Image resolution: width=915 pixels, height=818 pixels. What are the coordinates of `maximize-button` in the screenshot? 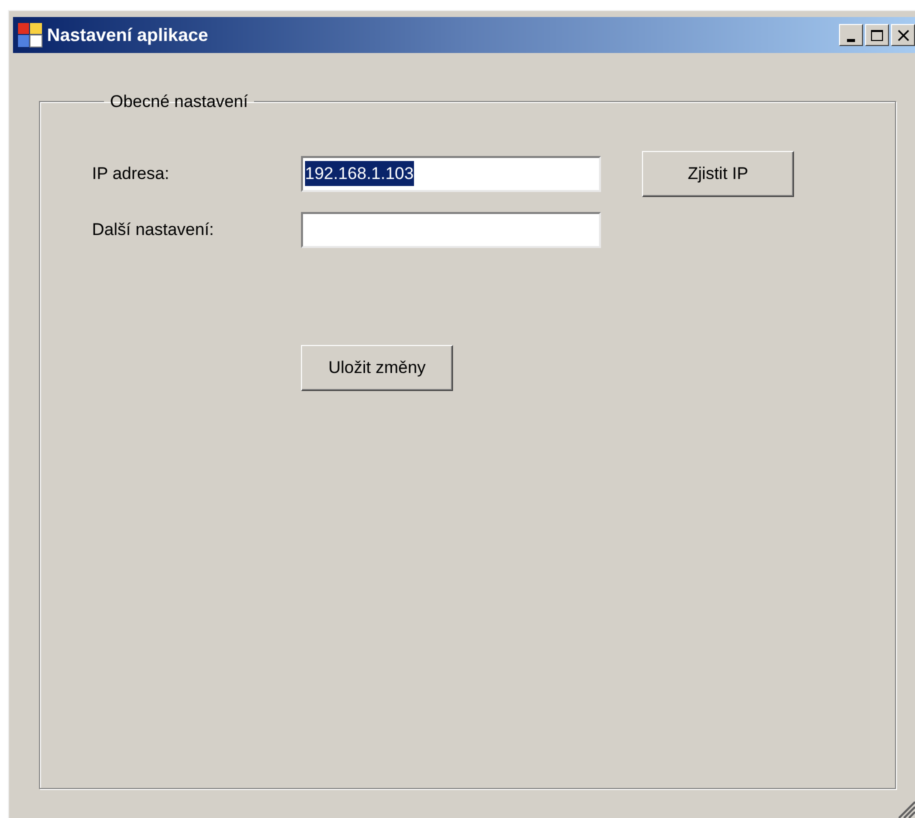 It's located at (877, 35).